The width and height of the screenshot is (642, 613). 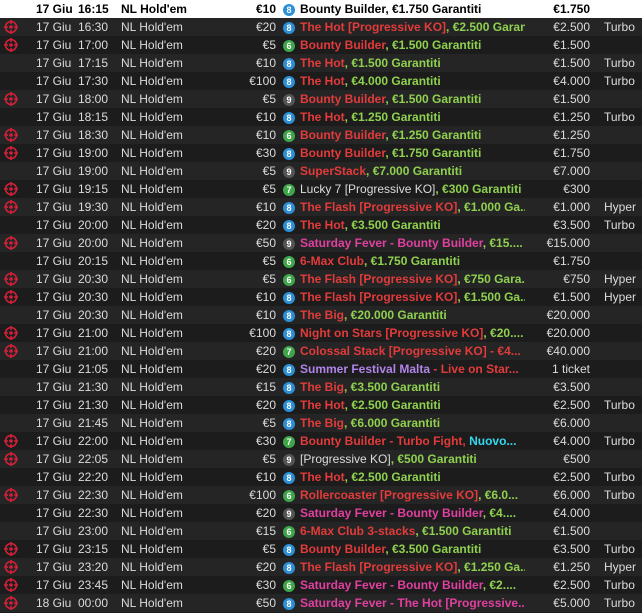 What do you see at coordinates (54, 603) in the screenshot?
I see `row-date: 18 Giu` at bounding box center [54, 603].